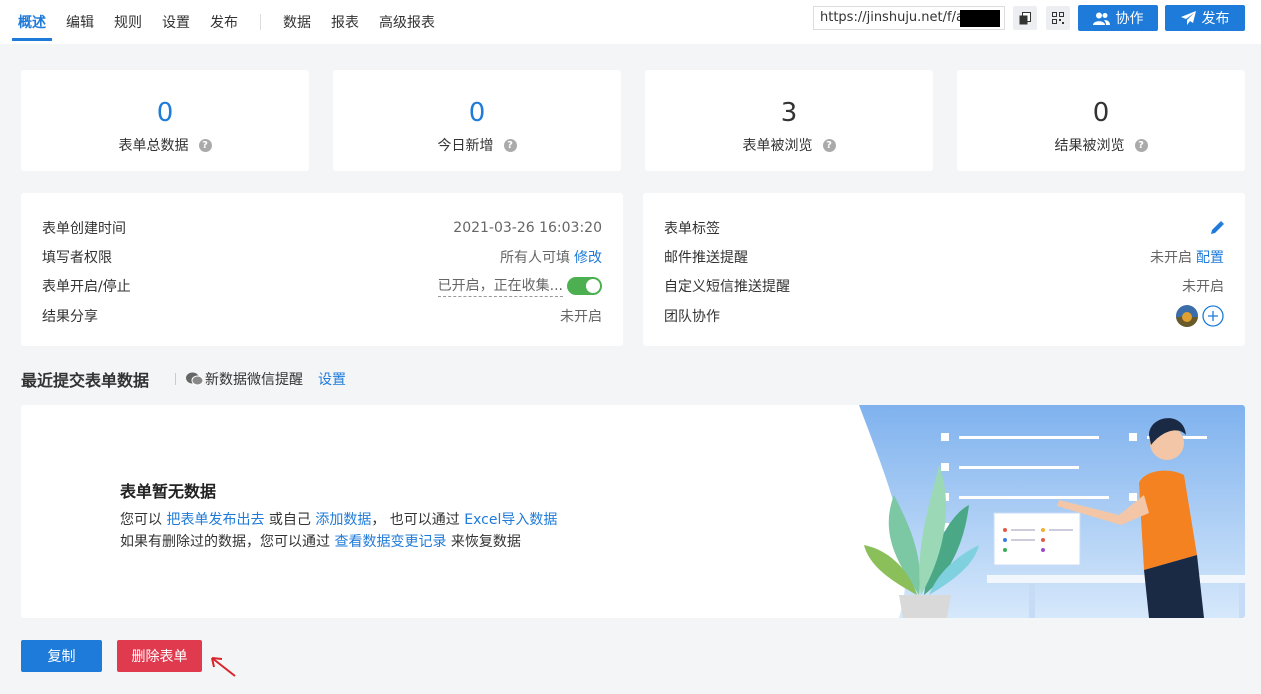 Image resolution: width=1261 pixels, height=694 pixels. What do you see at coordinates (1171, 257) in the screenshot?
I see `email-value: 未开启` at bounding box center [1171, 257].